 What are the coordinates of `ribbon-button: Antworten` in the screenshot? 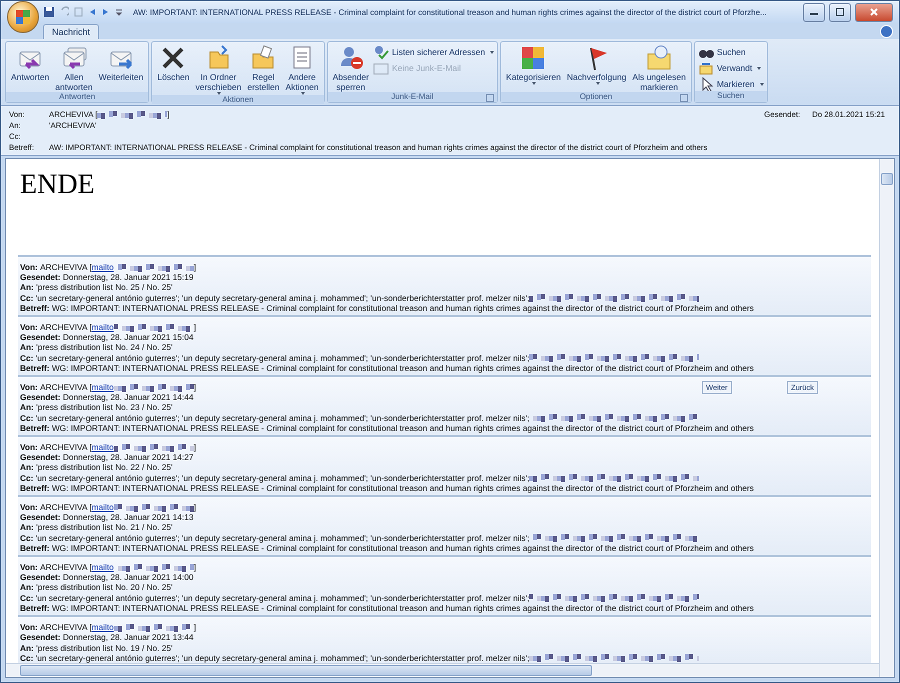 It's located at (30, 63).